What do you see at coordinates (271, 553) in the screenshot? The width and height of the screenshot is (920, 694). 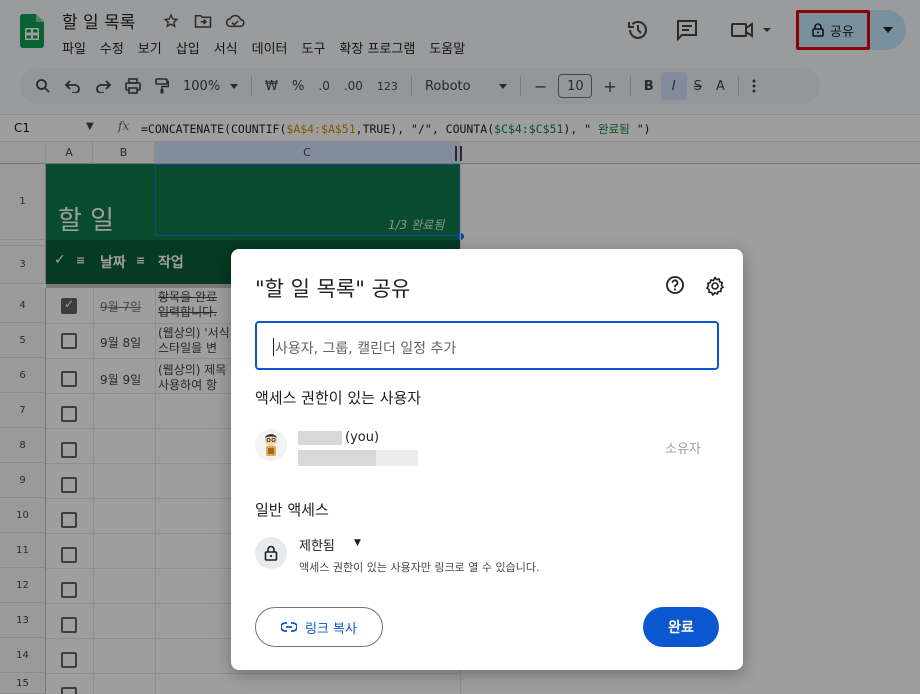 I see `lock-icon` at bounding box center [271, 553].